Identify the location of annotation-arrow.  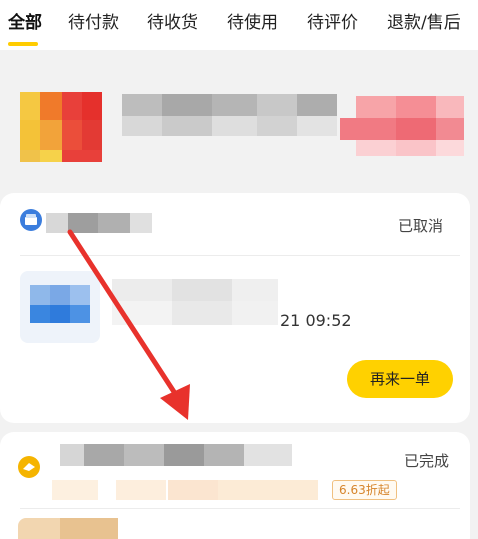
(128, 324).